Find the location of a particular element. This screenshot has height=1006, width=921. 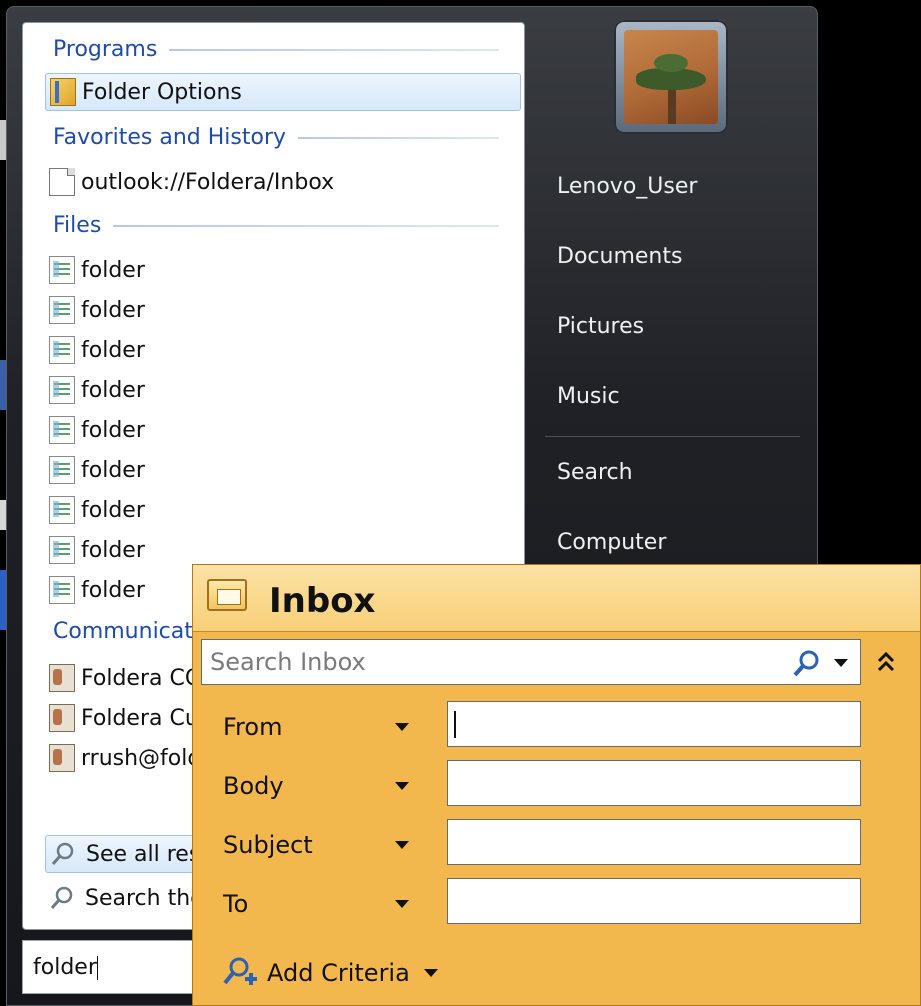

group-title: Files is located at coordinates (77, 225).